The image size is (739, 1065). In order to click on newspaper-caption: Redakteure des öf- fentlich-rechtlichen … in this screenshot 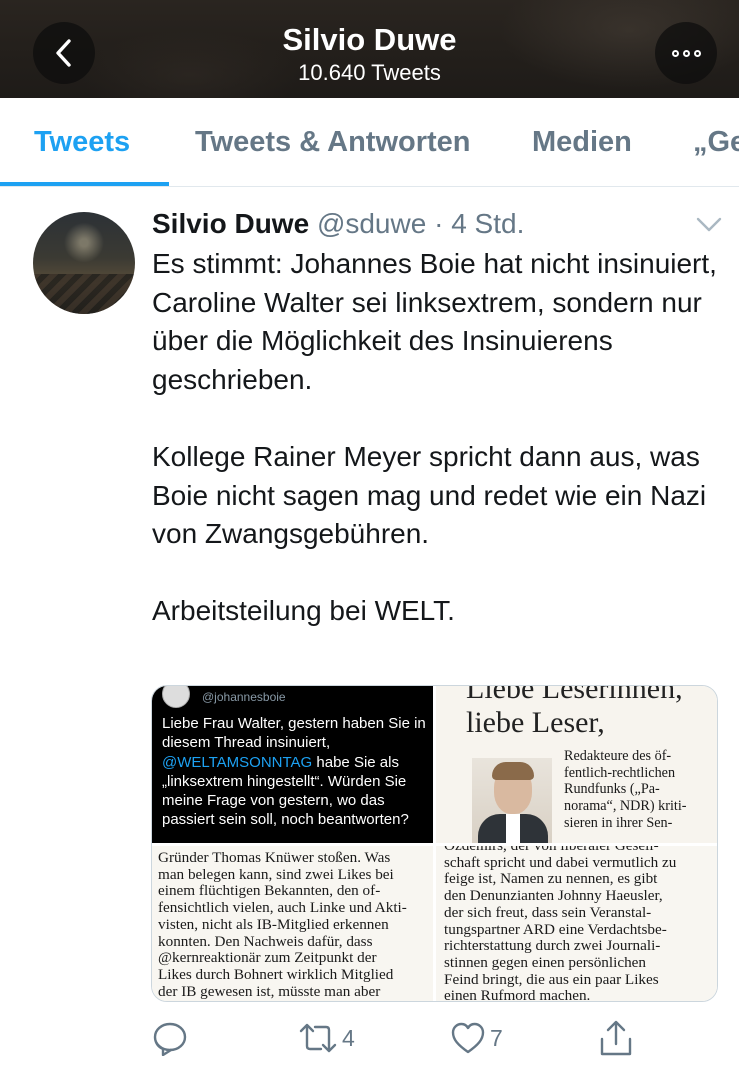, I will do `click(625, 789)`.